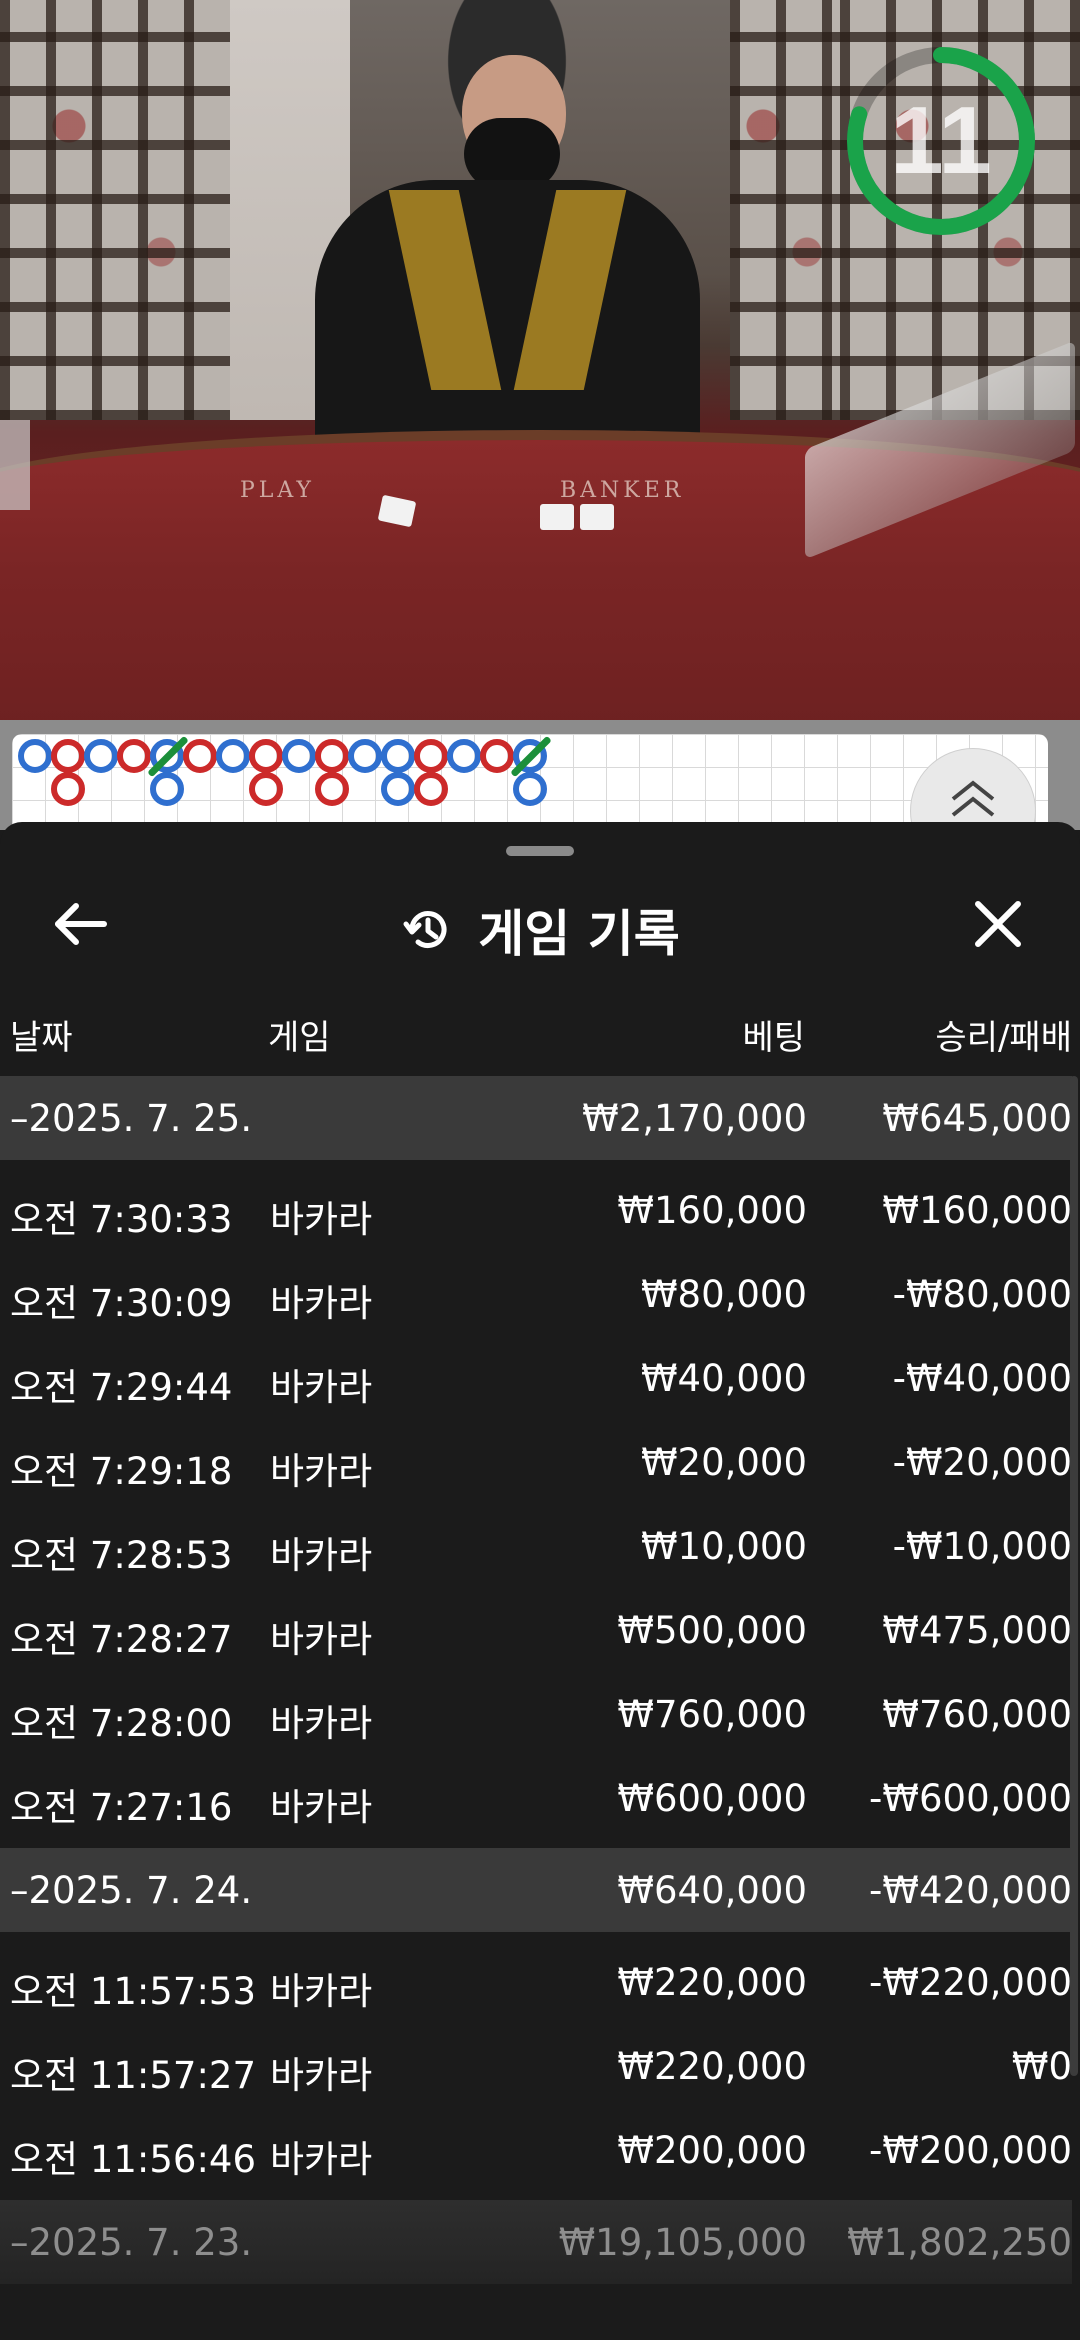  Describe the element at coordinates (121, 1639) in the screenshot. I see `row-time: 오전 7:28:27` at that location.